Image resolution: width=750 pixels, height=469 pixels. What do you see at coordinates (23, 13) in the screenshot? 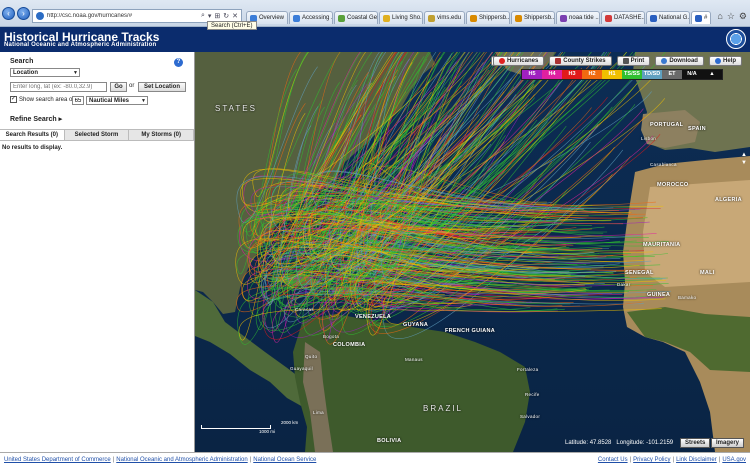
I see `forward-icon: ›` at bounding box center [23, 13].